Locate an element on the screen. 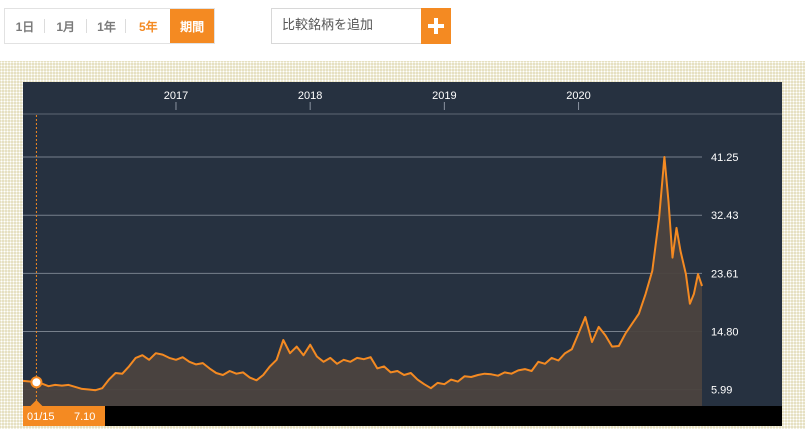  add-compare-button is located at coordinates (436, 26).